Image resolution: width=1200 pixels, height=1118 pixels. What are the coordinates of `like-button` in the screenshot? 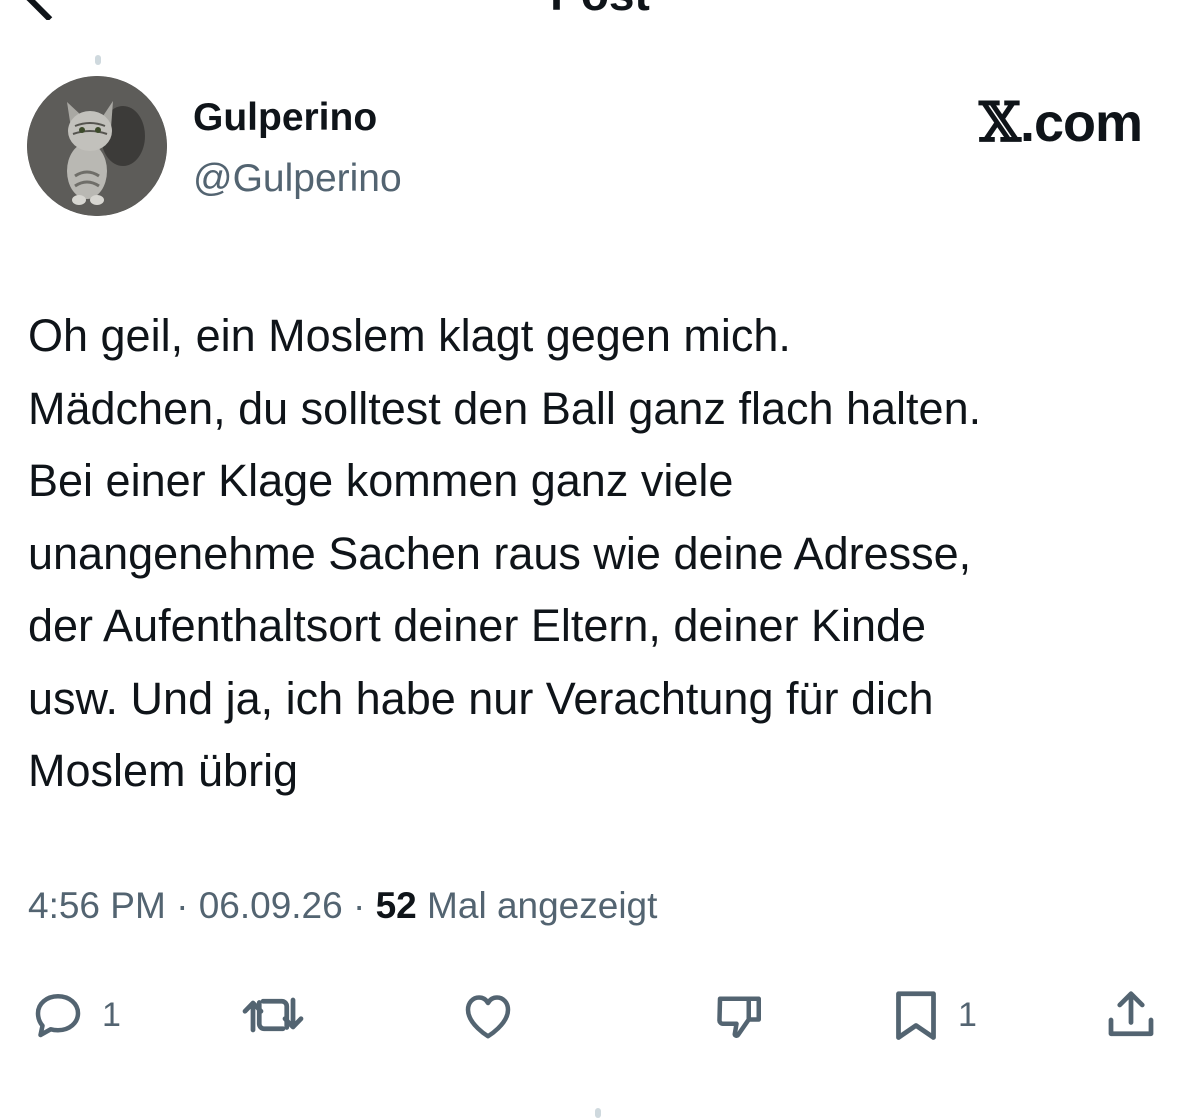 It's located at (488, 1015).